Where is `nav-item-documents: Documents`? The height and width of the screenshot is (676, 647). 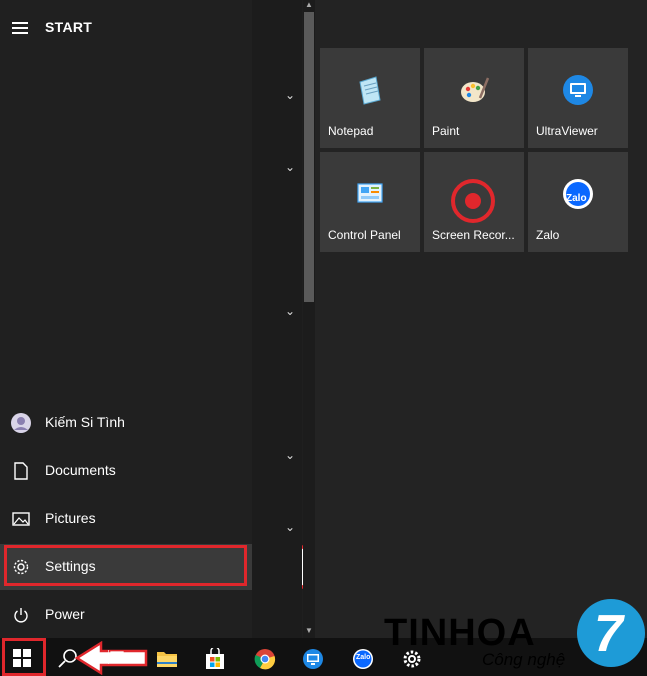 nav-item-documents: Documents is located at coordinates (126, 471).